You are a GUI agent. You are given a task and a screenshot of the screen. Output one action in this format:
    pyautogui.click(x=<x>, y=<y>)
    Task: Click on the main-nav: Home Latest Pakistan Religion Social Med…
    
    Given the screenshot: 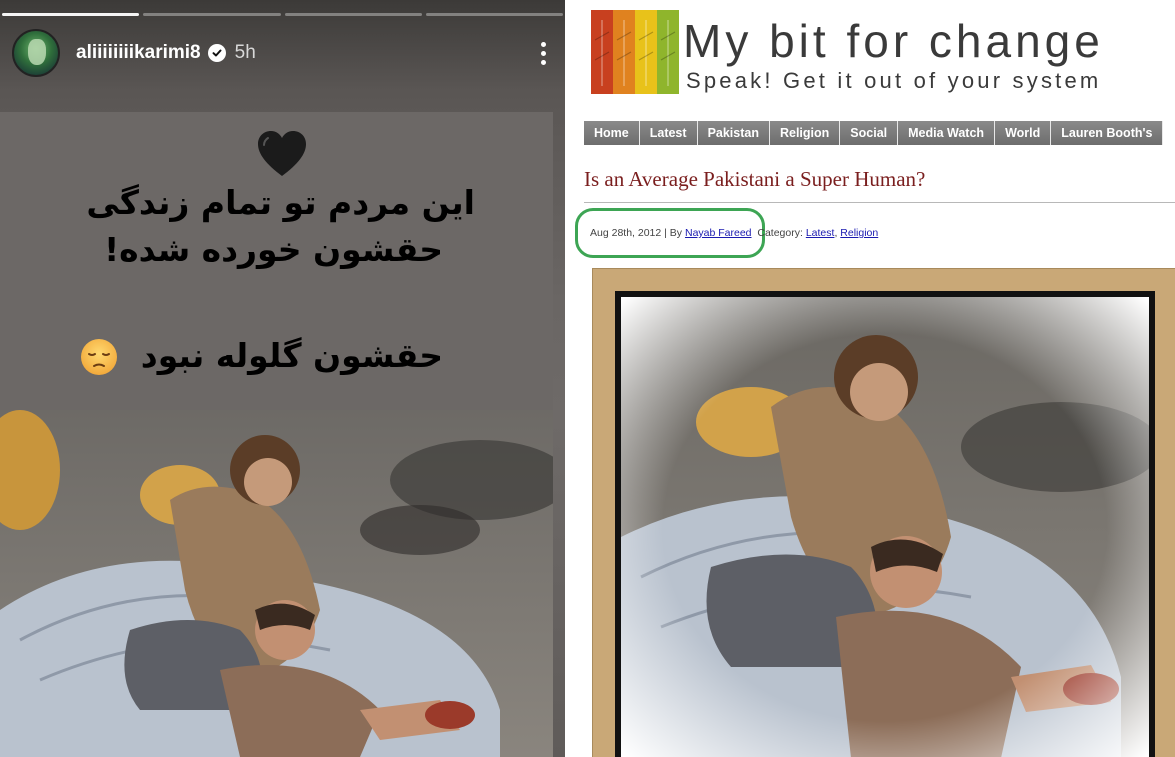 What is the action you would take?
    pyautogui.click(x=874, y=133)
    